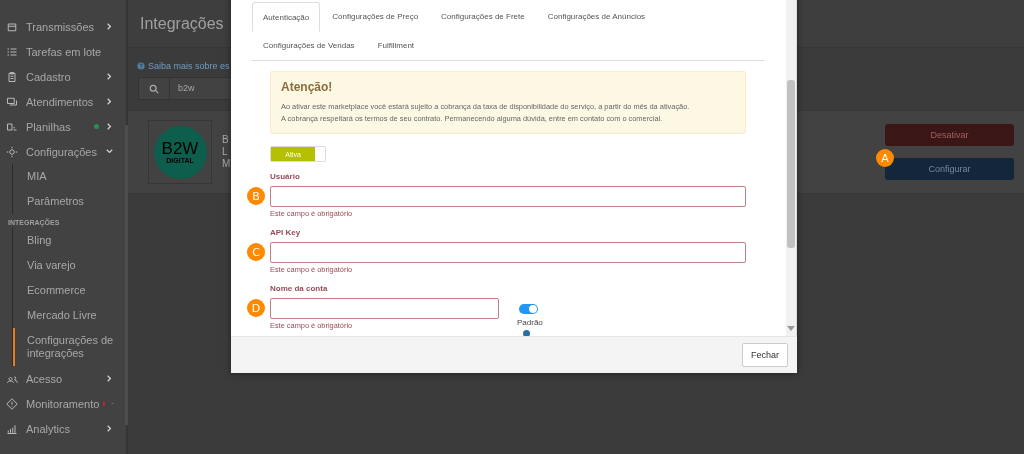 The width and height of the screenshot is (1024, 454). What do you see at coordinates (286, 232) in the screenshot?
I see `field-label: API Key` at bounding box center [286, 232].